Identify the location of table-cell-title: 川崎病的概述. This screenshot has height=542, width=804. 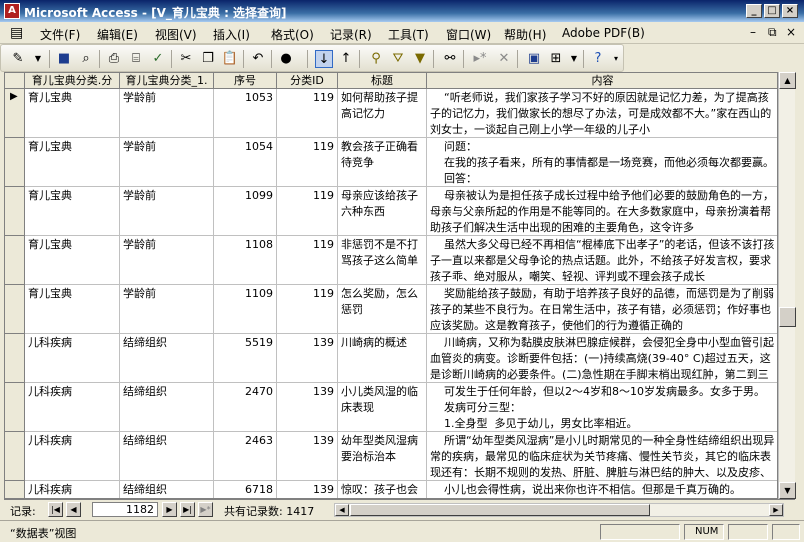
(382, 358).